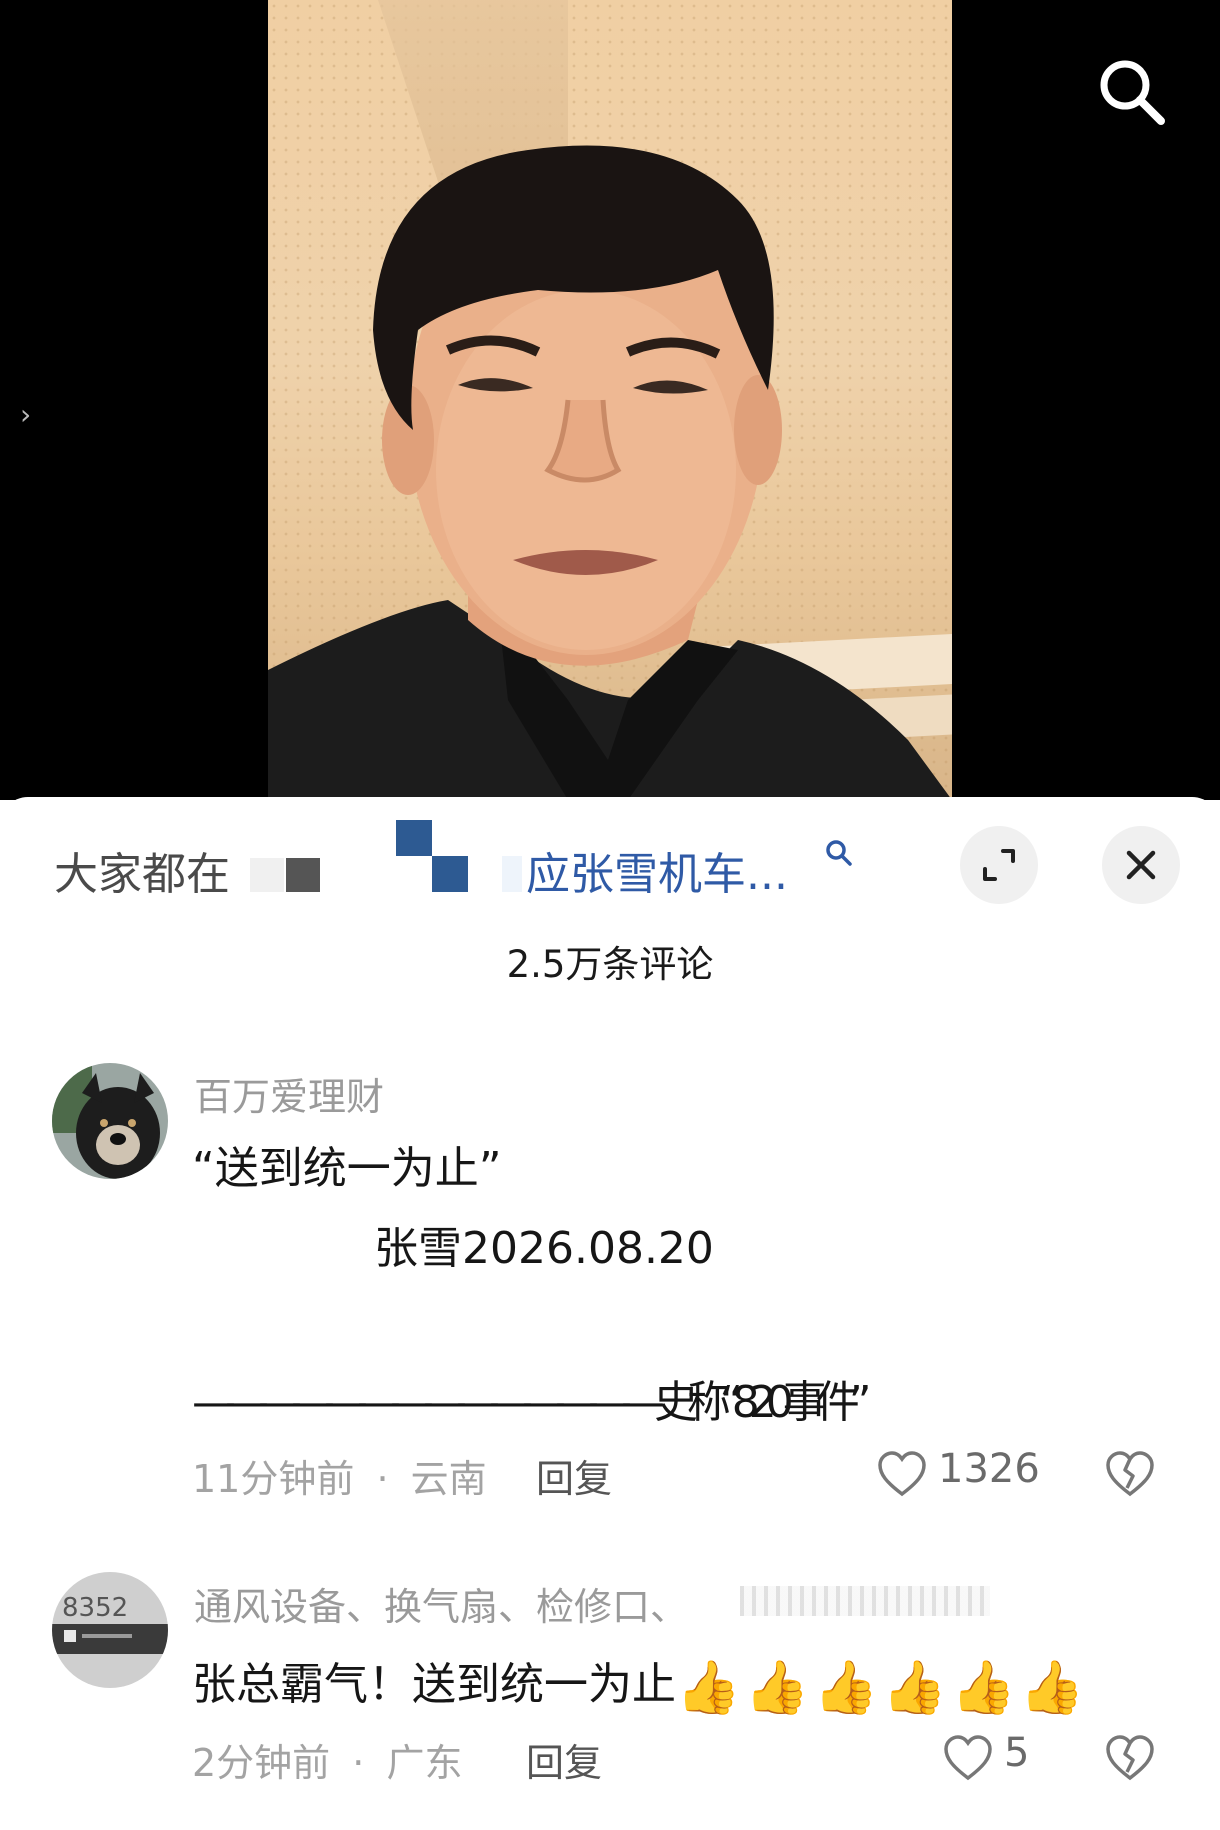 The image size is (1220, 1830). Describe the element at coordinates (95, 1608) in the screenshot. I see `avatar-sign-text: 8352` at that location.